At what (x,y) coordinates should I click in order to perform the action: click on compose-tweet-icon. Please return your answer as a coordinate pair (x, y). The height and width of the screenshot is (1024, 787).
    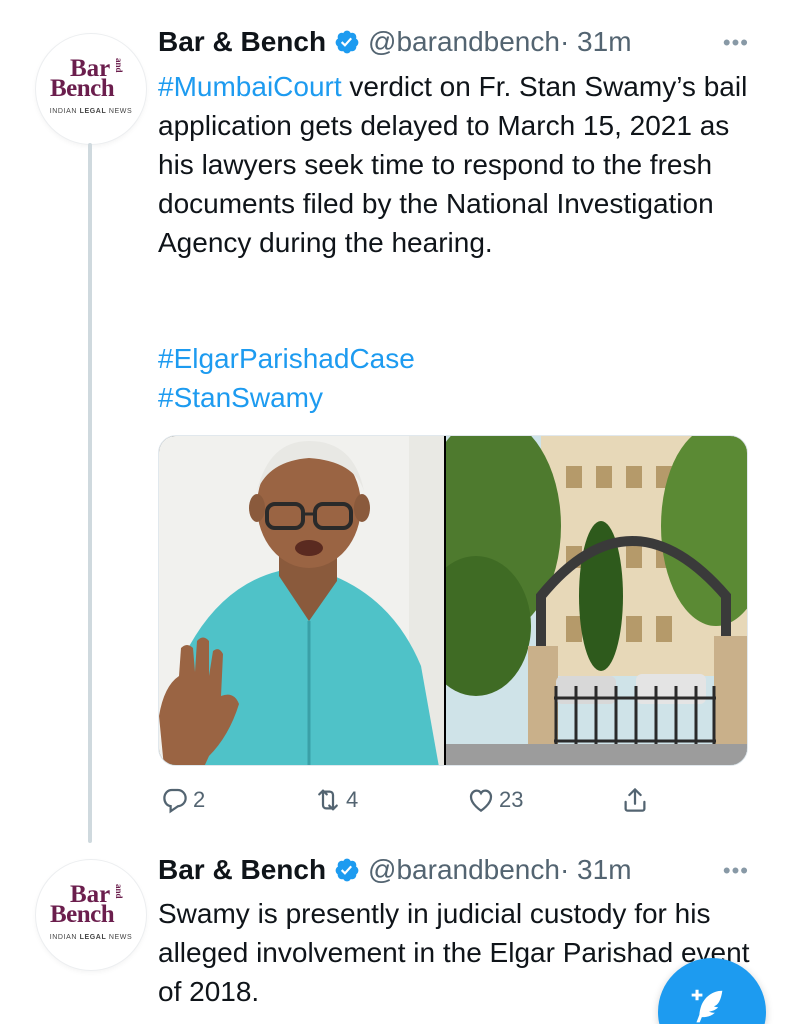
    Looking at the image, I should click on (707, 1006).